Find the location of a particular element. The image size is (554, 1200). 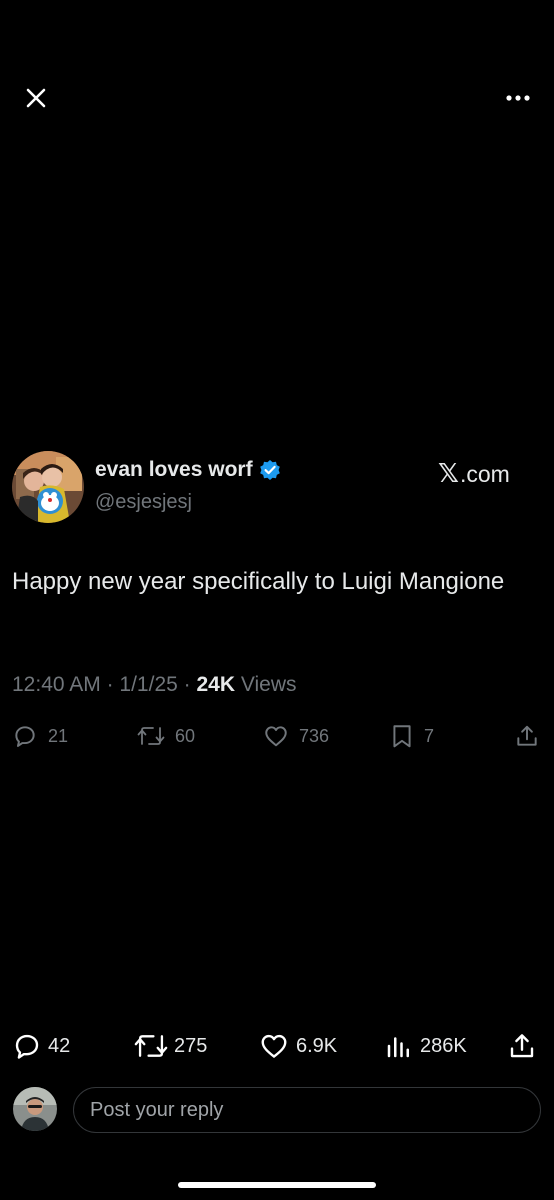

reply-button: 42 is located at coordinates (41, 1046).